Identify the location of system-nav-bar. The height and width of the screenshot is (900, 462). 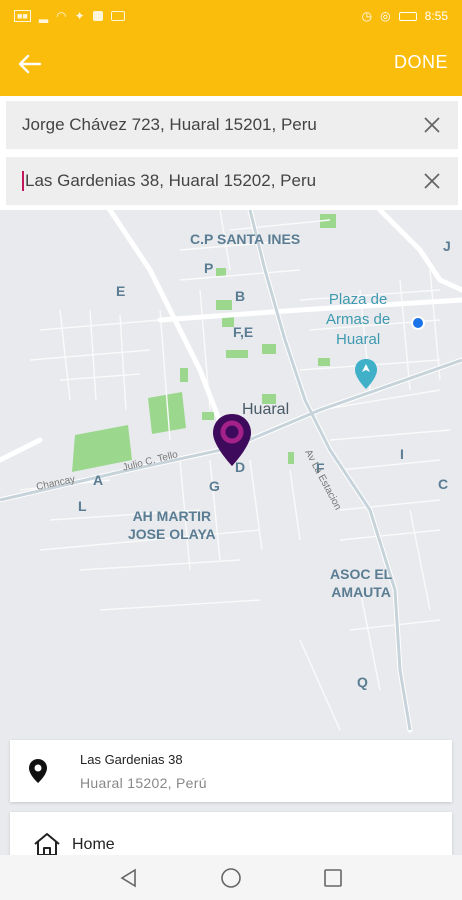
(231, 877).